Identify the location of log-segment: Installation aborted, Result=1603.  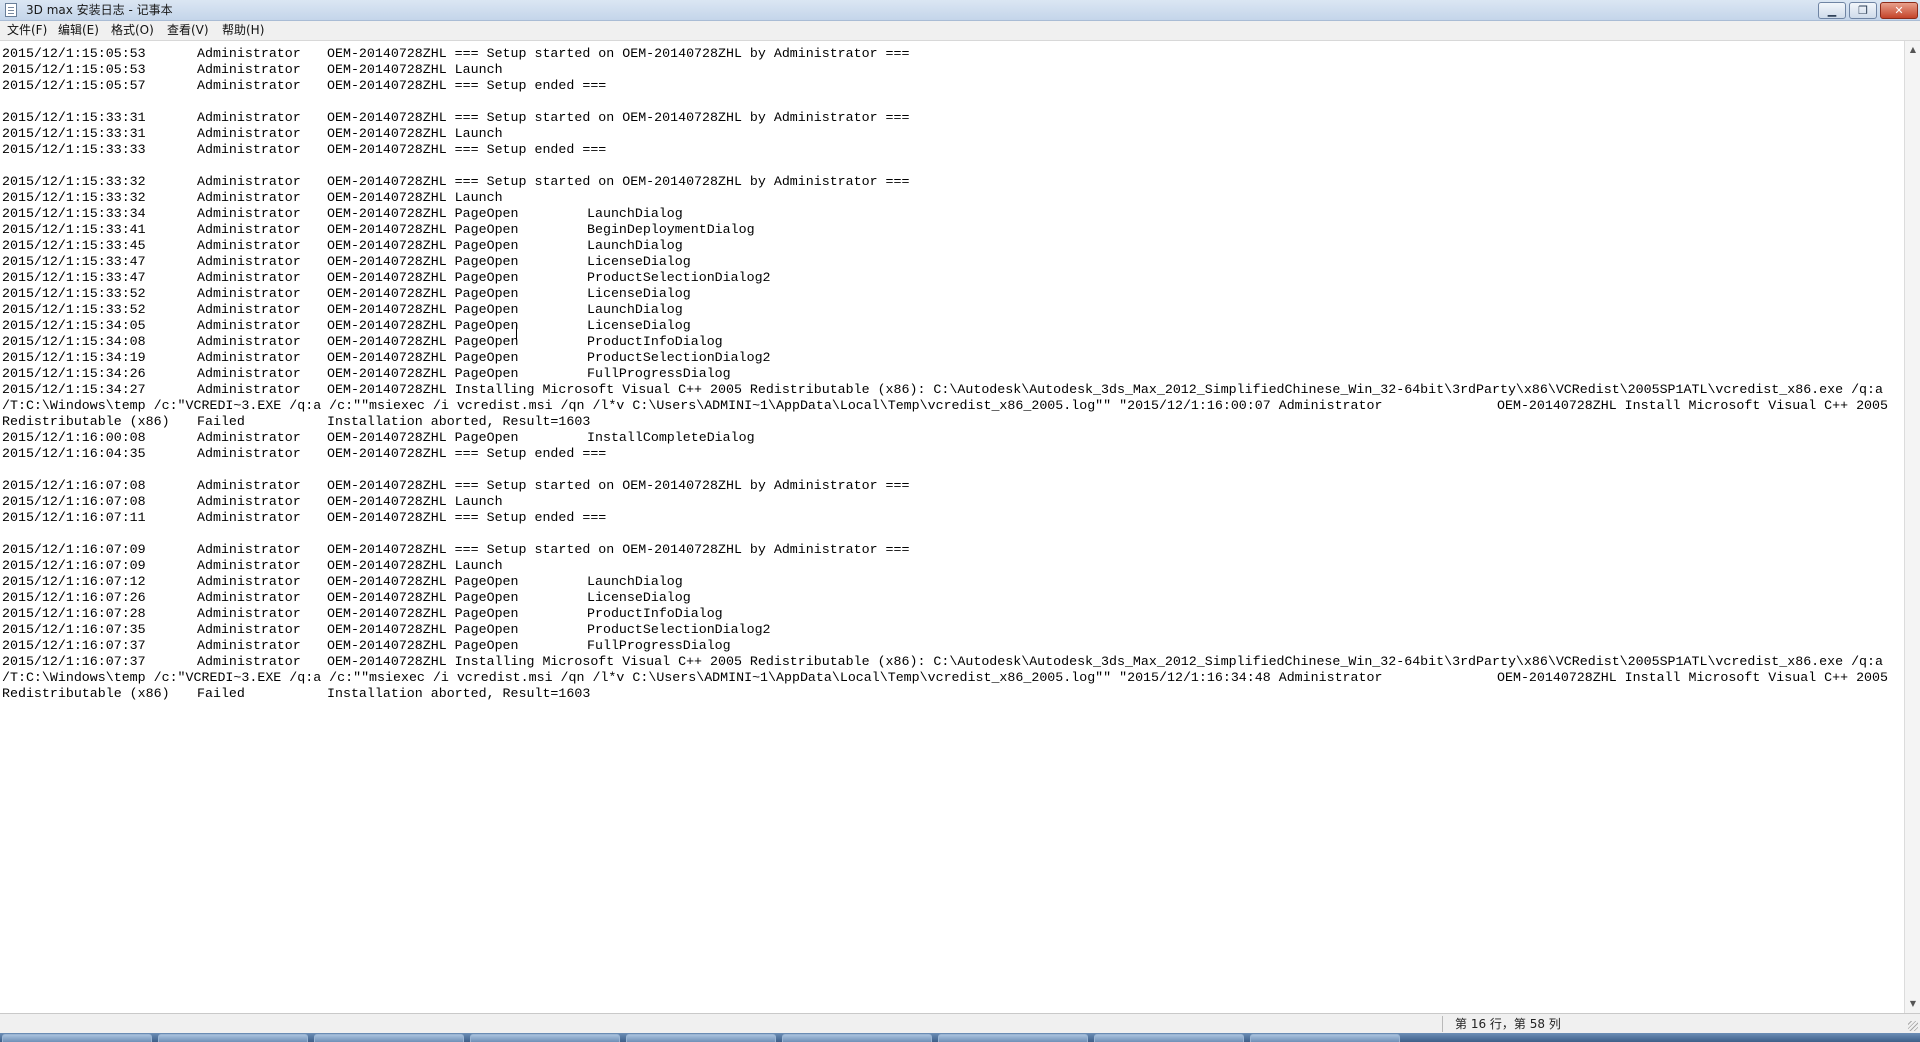
(459, 693).